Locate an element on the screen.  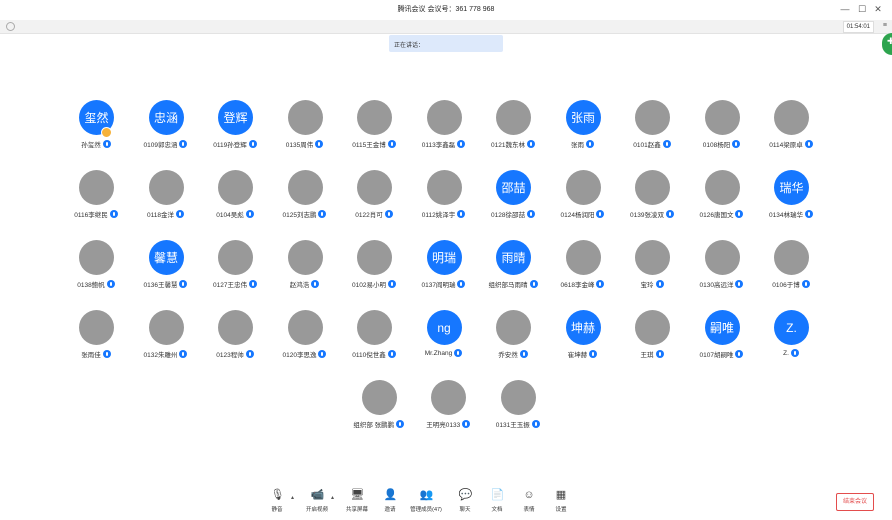
participant-tile: 组织部 张鹏鹏 is located at coordinates (379, 410).